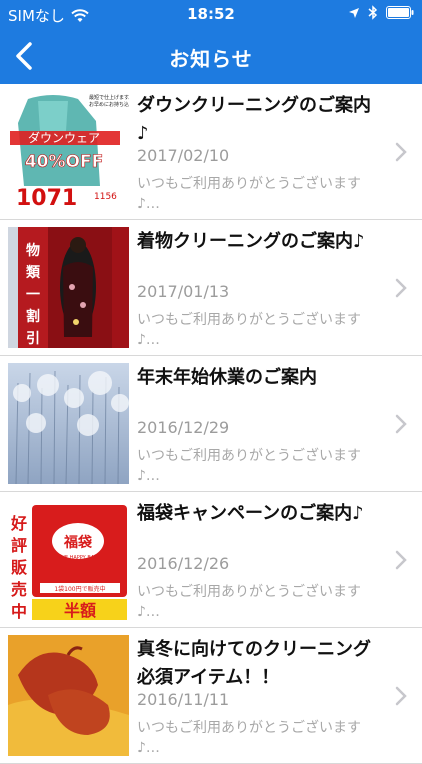 The height and width of the screenshot is (764, 422). I want to click on svg-text: 40%OFF, so click(64, 162).